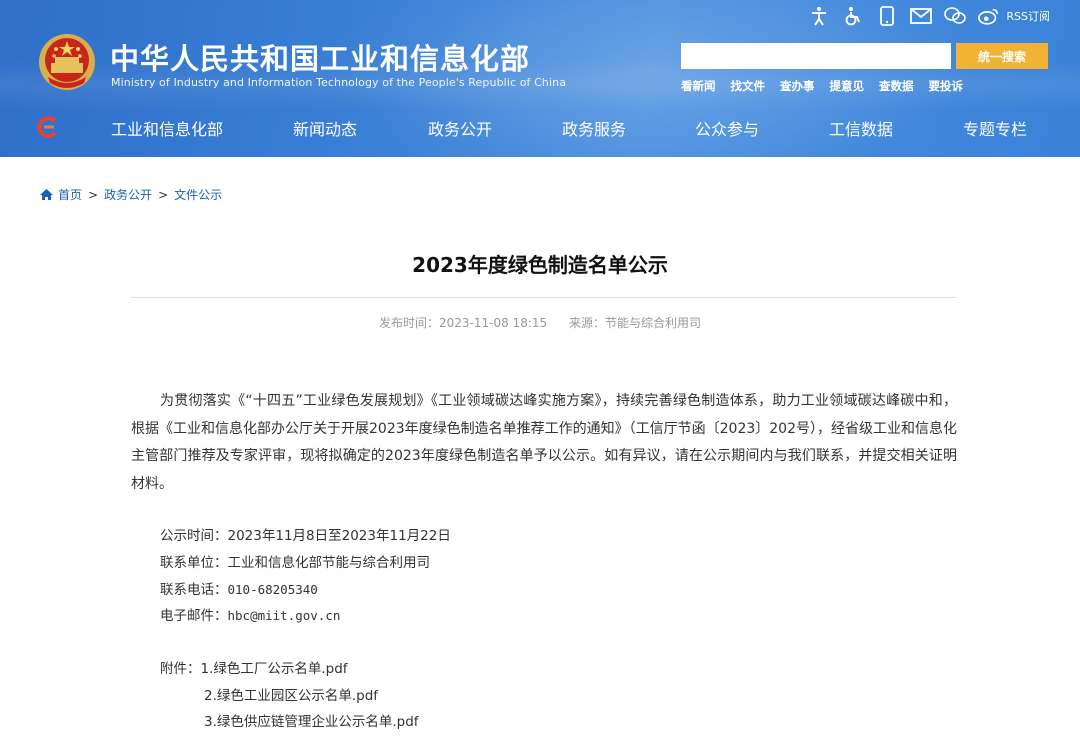 Image resolution: width=1080 pixels, height=747 pixels. Describe the element at coordinates (460, 128) in the screenshot. I see `nav-item-government-affairs: 政务公开` at that location.